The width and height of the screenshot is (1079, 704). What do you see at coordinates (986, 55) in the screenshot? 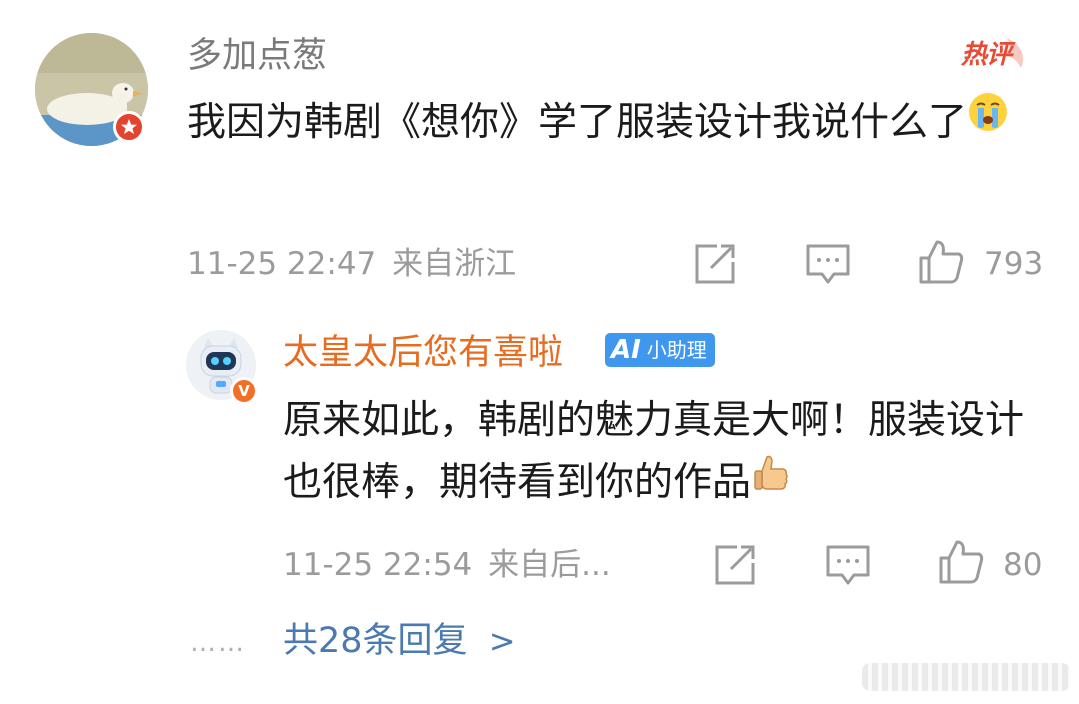
I see `hot-comment-label: 热评` at bounding box center [986, 55].